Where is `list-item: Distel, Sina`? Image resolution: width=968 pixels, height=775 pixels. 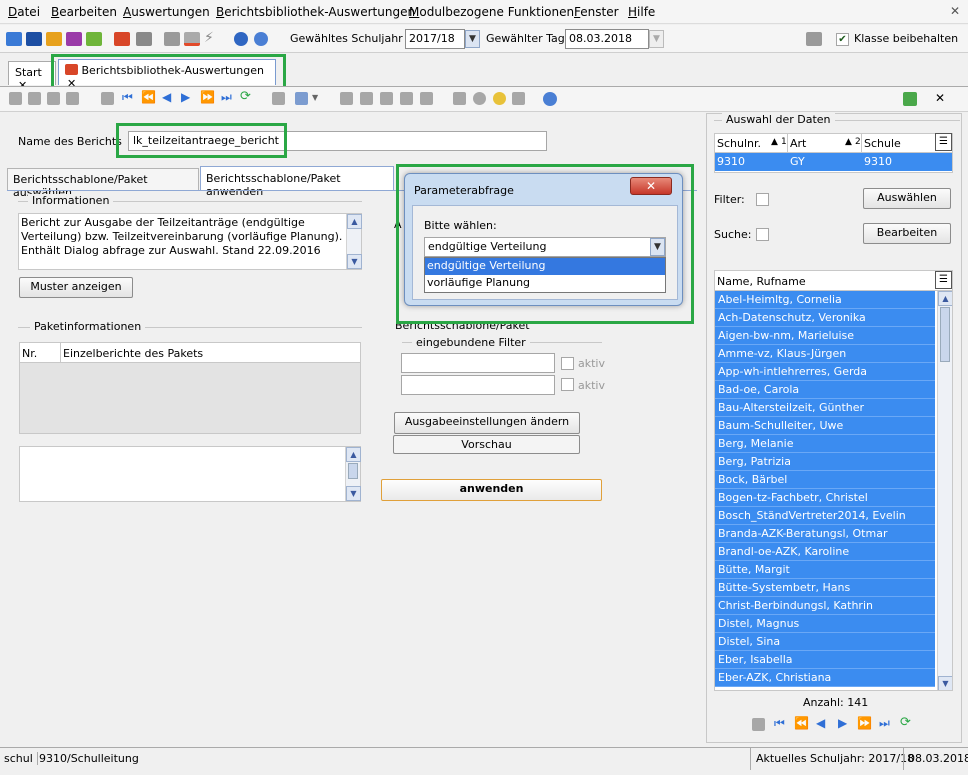
list-item: Distel, Sina is located at coordinates (825, 642).